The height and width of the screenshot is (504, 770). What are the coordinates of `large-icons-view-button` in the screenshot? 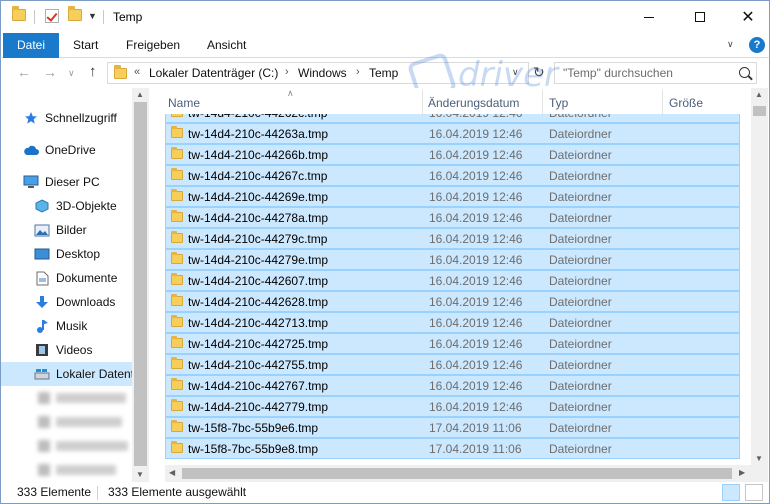 It's located at (754, 492).